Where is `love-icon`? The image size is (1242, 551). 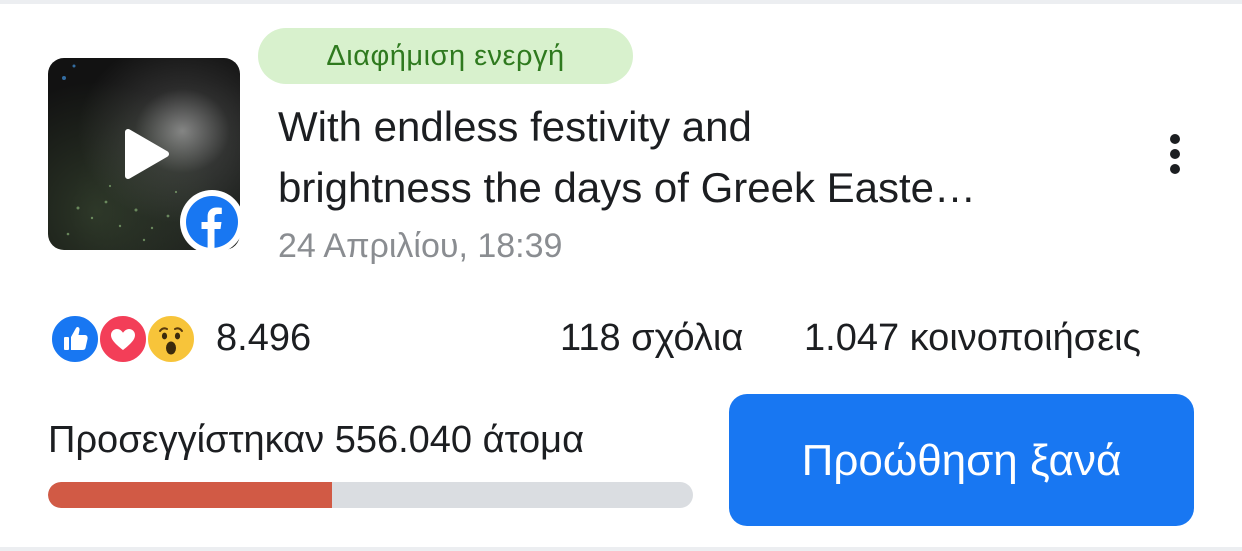 love-icon is located at coordinates (123, 339).